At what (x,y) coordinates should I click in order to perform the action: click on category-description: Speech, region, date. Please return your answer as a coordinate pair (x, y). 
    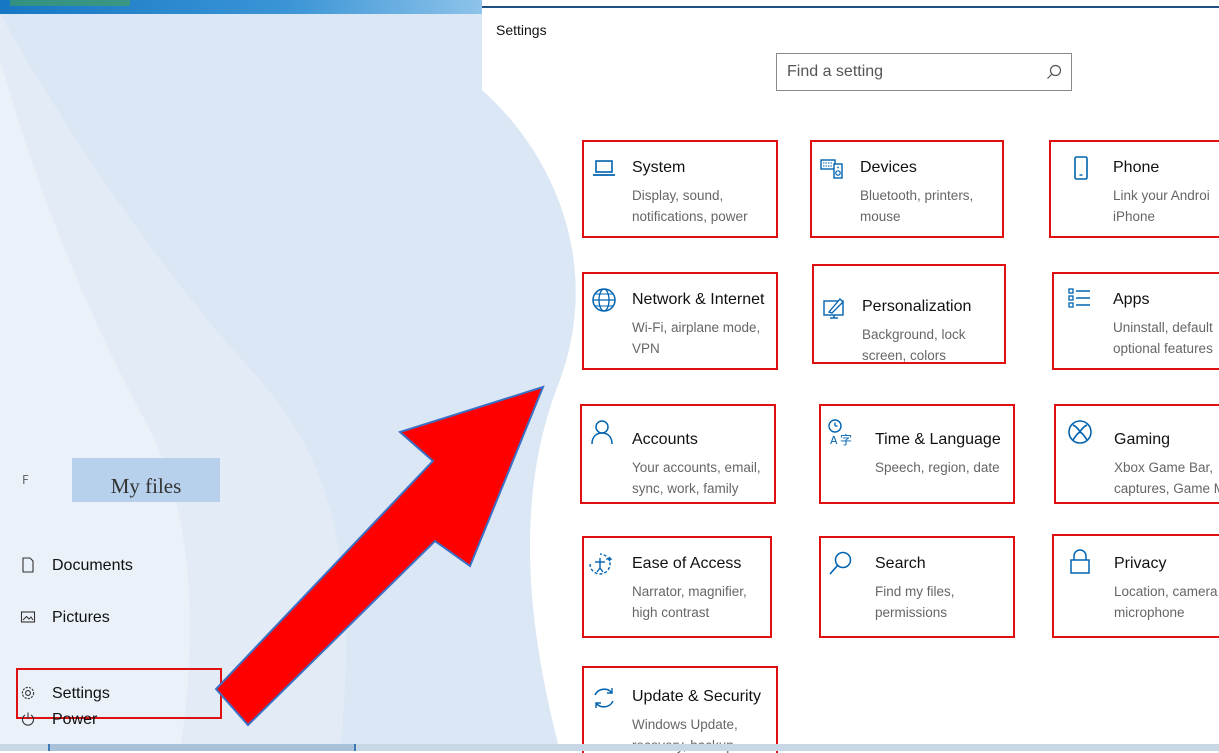
    Looking at the image, I should click on (937, 467).